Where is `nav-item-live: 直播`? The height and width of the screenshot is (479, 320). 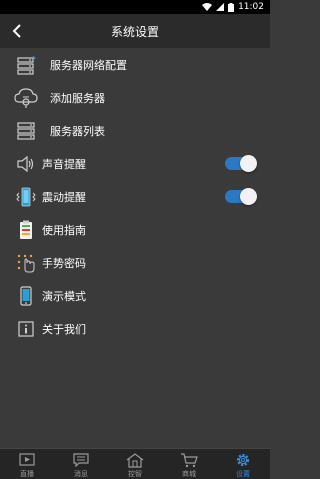 nav-item-live: 直播 is located at coordinates (27, 464).